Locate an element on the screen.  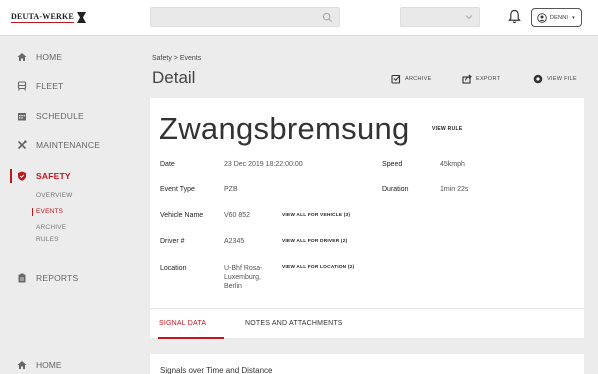
sidebar-subitem-archive: ARCHIVE is located at coordinates (51, 227).